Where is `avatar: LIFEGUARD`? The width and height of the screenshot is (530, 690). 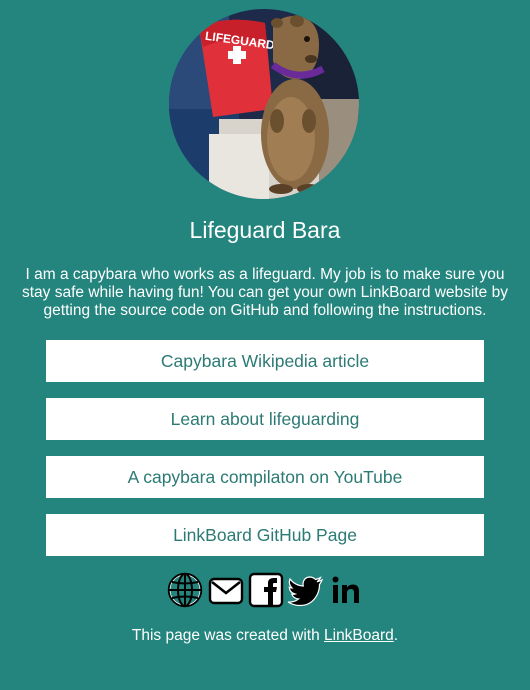 avatar: LIFEGUARD is located at coordinates (264, 104).